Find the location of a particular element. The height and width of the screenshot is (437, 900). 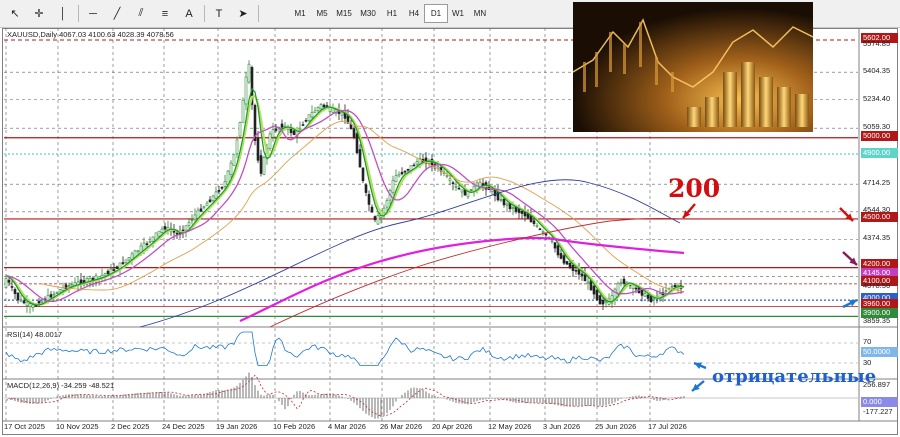

trendline-icon: ╱ is located at coordinates (117, 13).